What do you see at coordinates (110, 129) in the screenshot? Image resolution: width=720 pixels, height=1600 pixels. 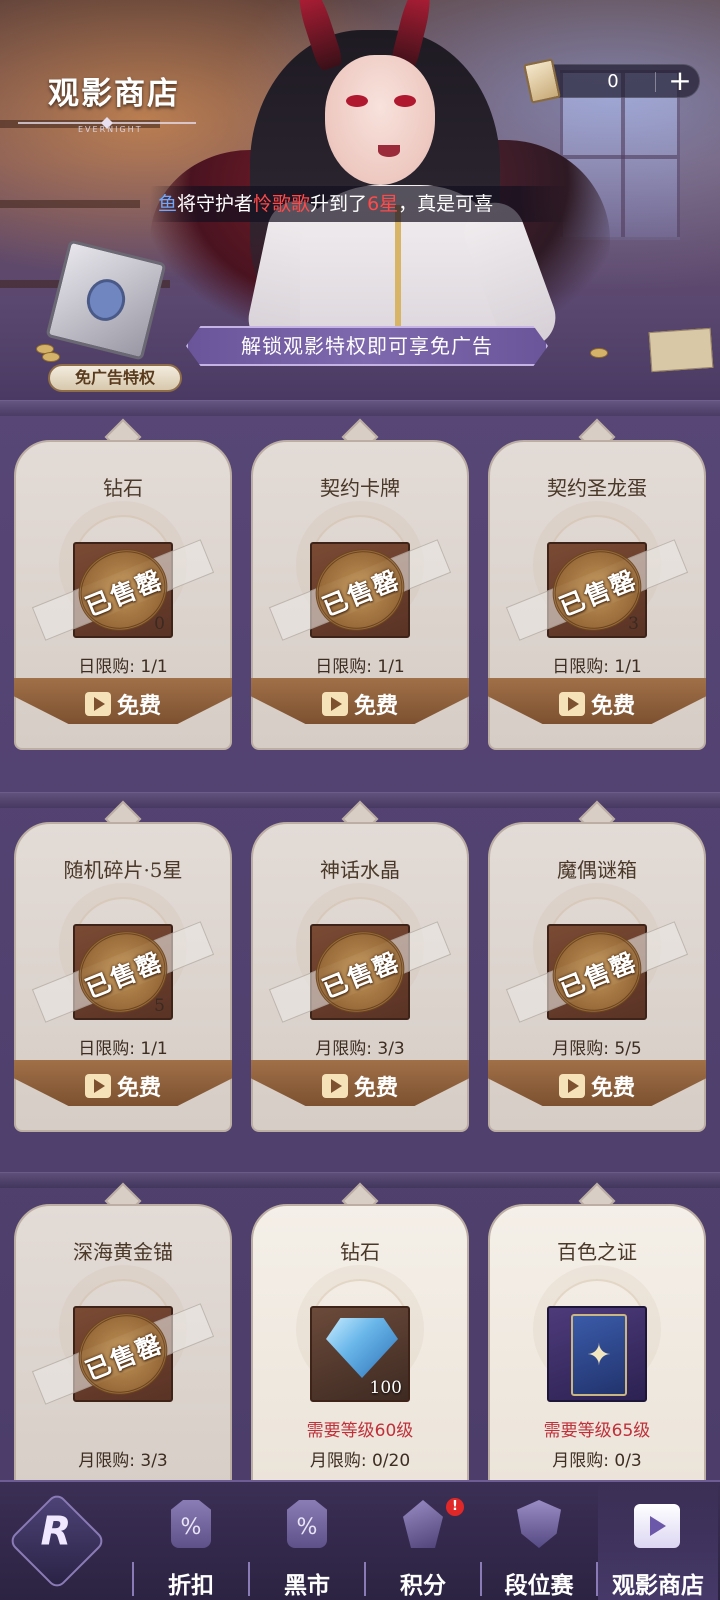 I see `title-subtitle: EVERNIGHT` at bounding box center [110, 129].